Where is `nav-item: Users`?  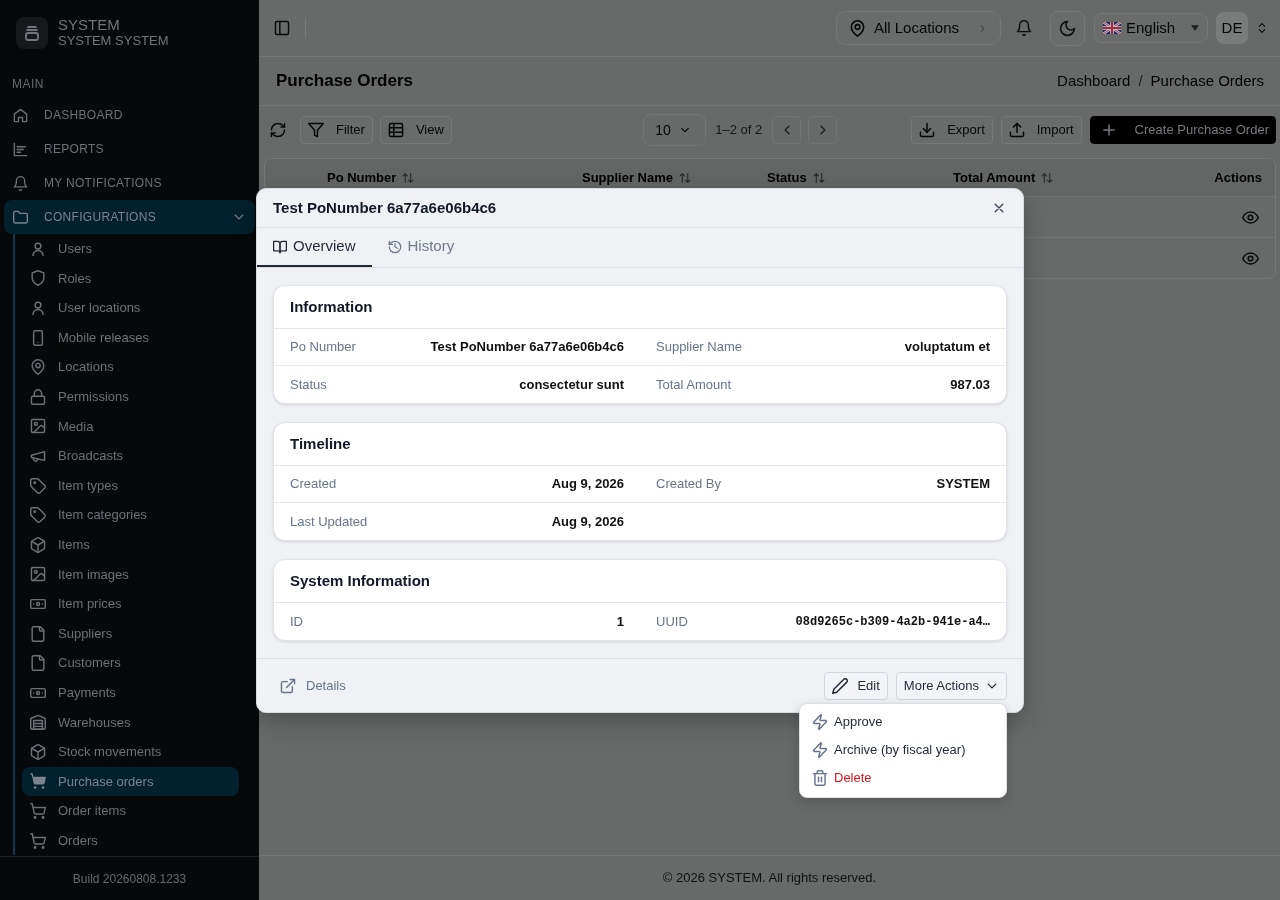 nav-item: Users is located at coordinates (130, 249).